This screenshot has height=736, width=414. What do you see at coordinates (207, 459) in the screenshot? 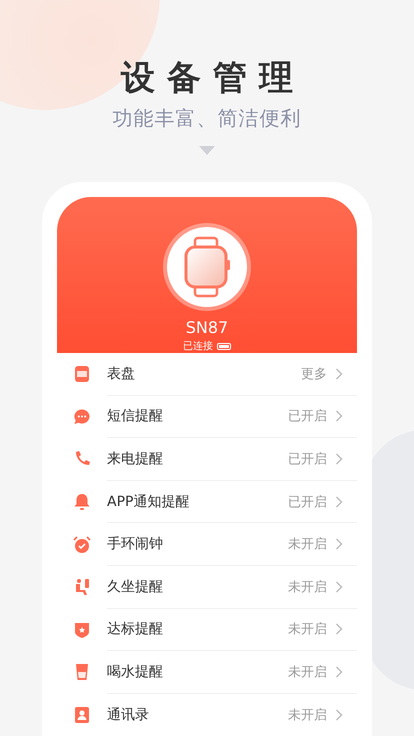
I see `menu-item: 来电提醒 已开启` at bounding box center [207, 459].